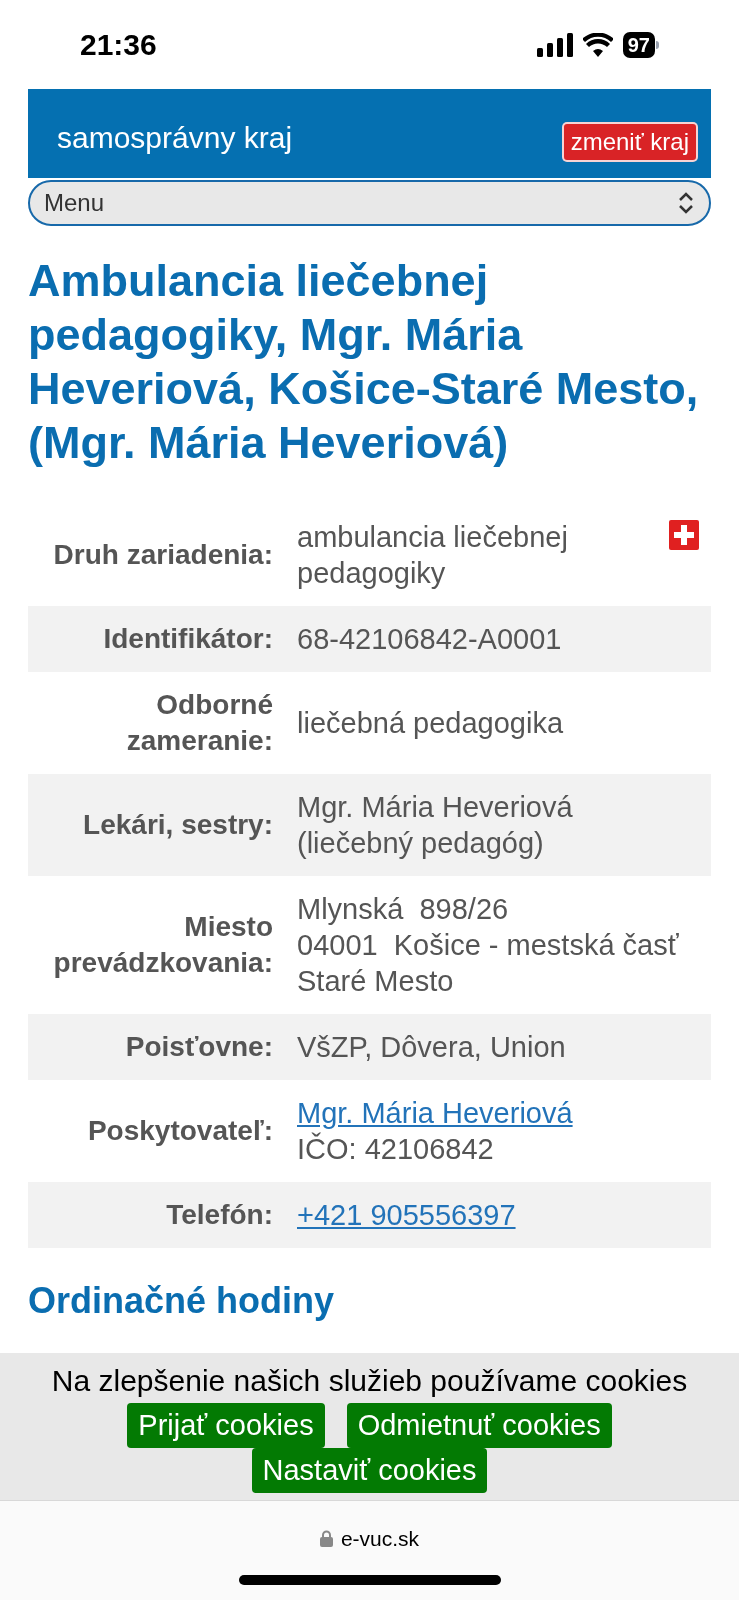 This screenshot has height=1600, width=739. I want to click on change-region-button: zmeniť kraj, so click(629, 142).